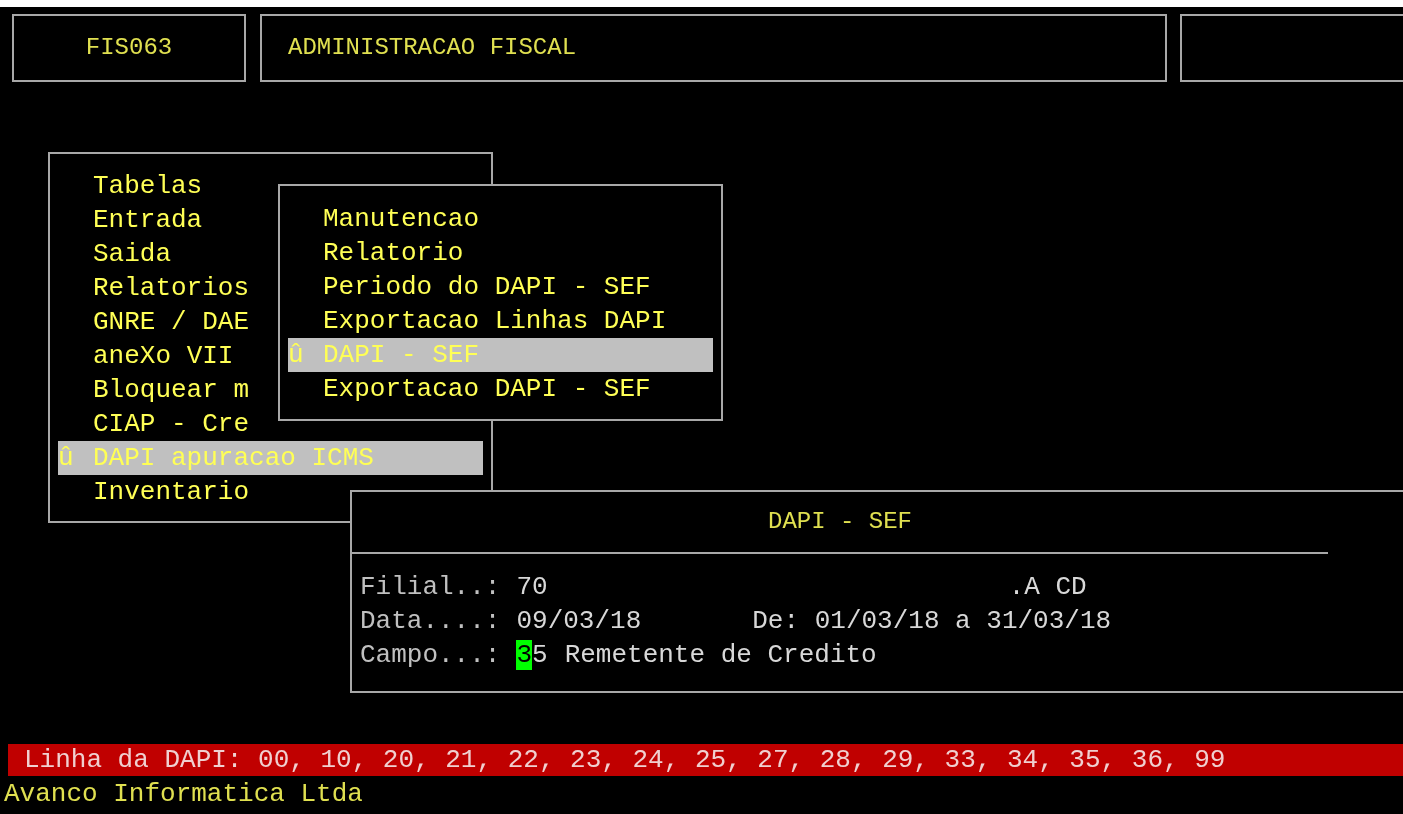  What do you see at coordinates (1047, 587) in the screenshot?
I see `field-text: .A CD` at bounding box center [1047, 587].